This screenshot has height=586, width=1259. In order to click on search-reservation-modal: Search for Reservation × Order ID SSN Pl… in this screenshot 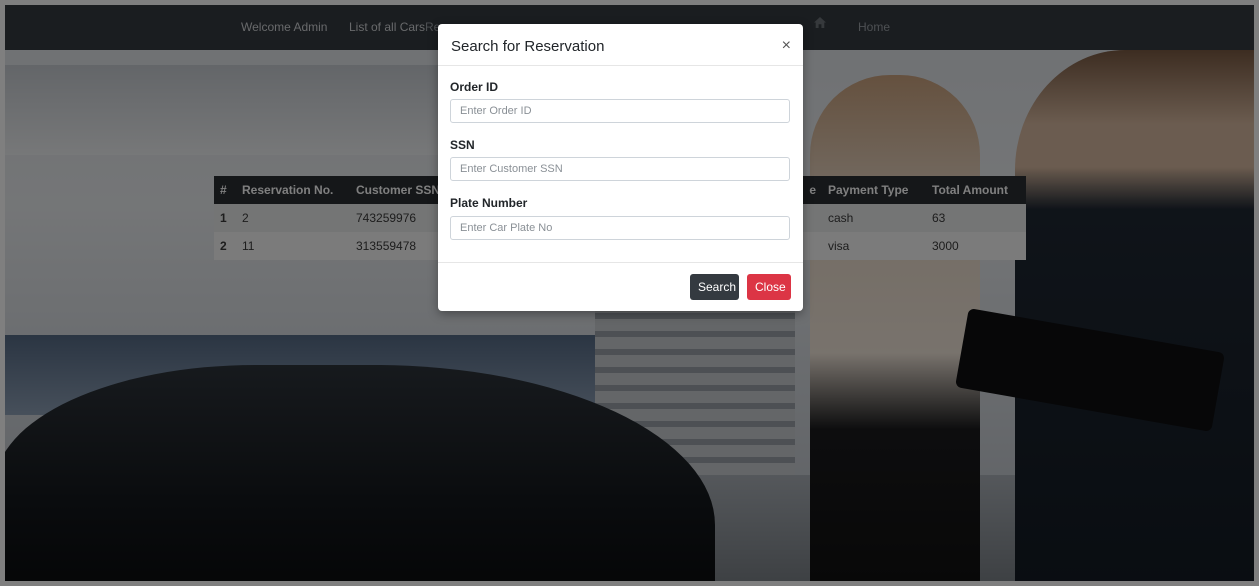, I will do `click(620, 167)`.